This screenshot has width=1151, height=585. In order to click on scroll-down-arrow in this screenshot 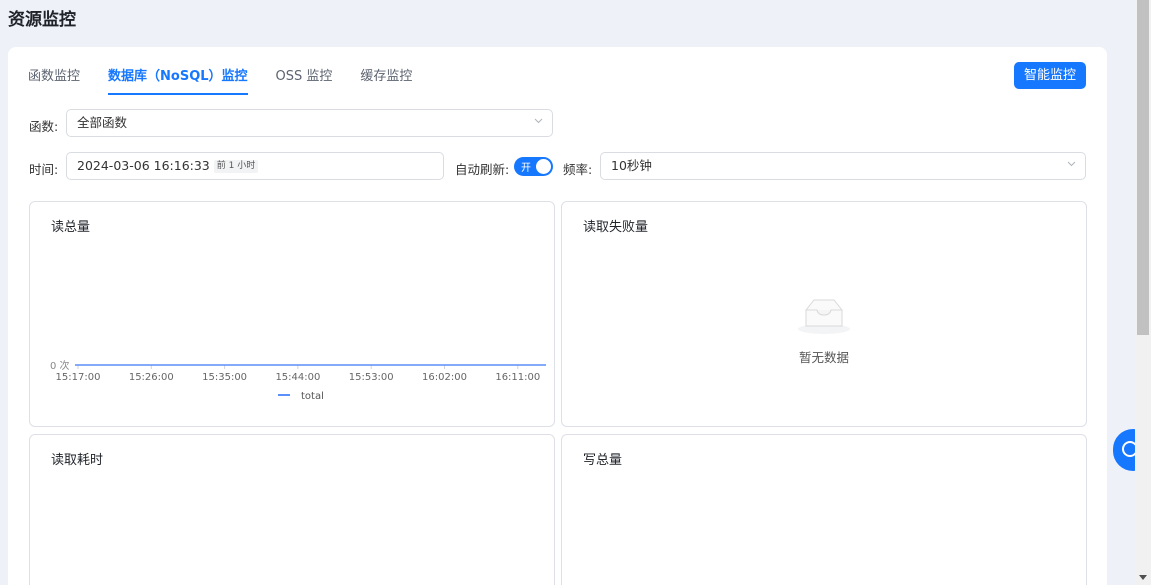, I will do `click(1143, 577)`.